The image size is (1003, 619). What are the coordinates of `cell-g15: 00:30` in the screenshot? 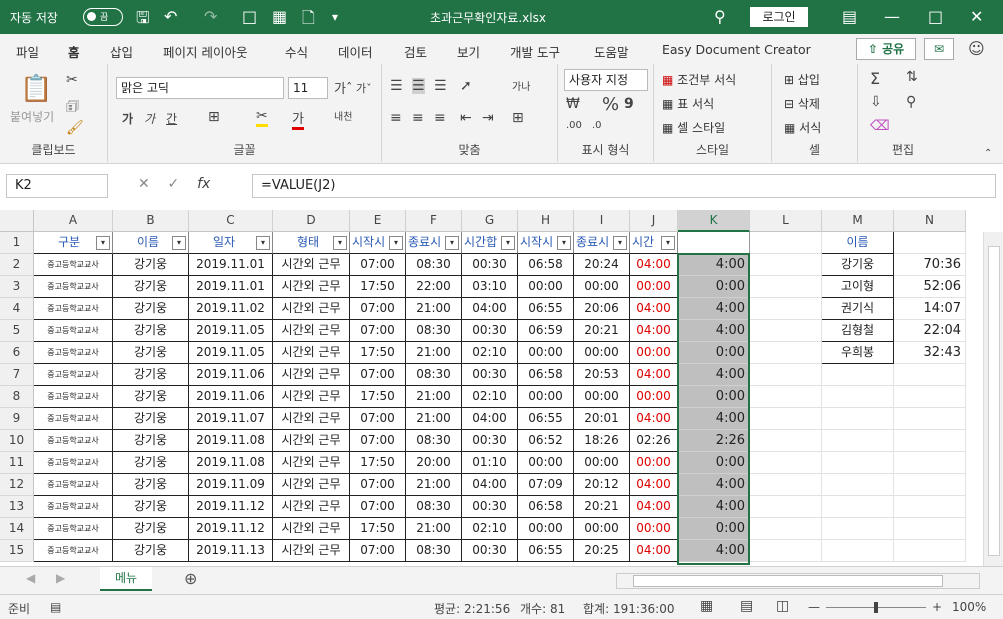 It's located at (490, 551).